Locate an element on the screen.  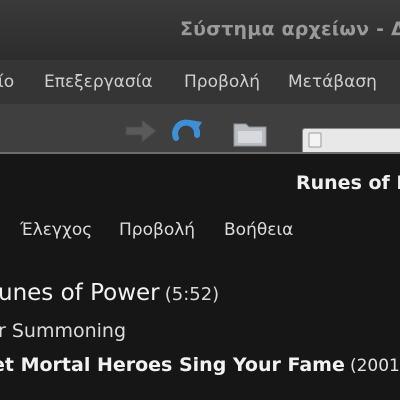
track-album: et Mortal Heroes Sing Your Fame (2001) is located at coordinates (200, 365).